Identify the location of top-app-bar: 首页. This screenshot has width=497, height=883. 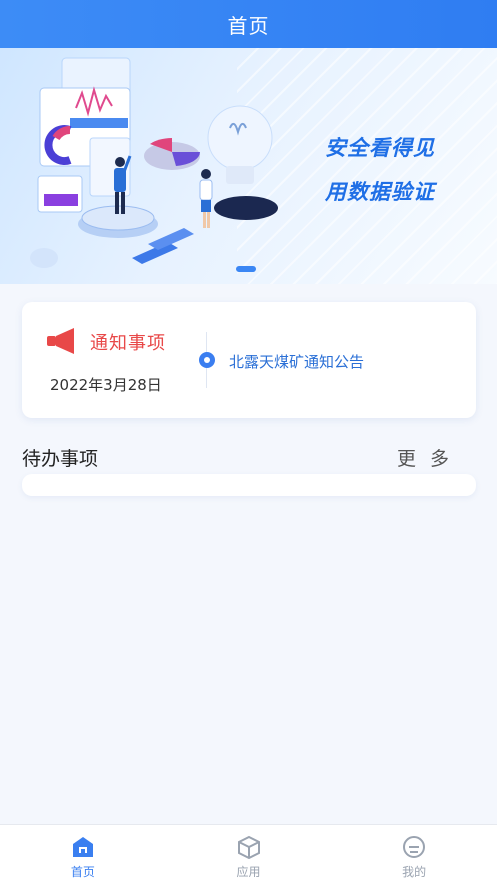
(248, 24).